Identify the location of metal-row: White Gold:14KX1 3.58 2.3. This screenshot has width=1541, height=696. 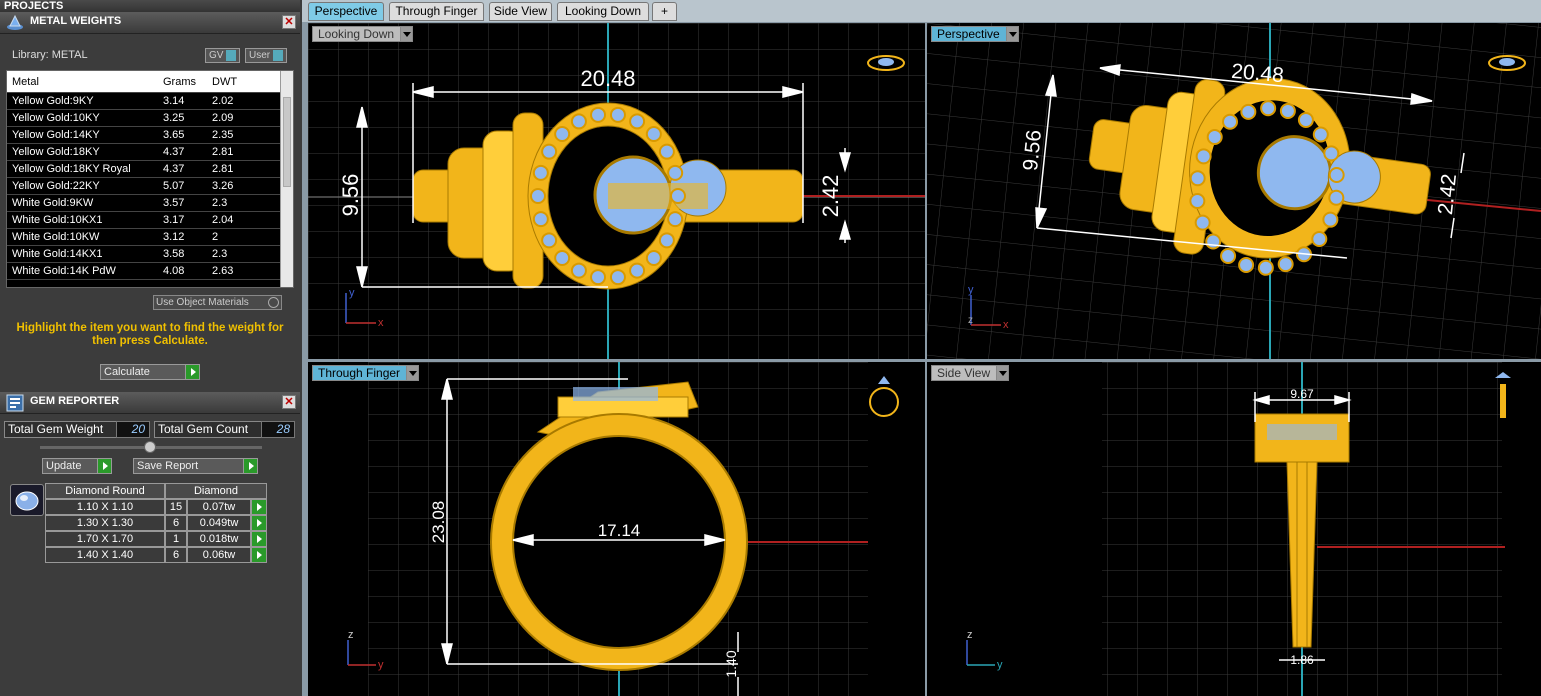
(144, 254).